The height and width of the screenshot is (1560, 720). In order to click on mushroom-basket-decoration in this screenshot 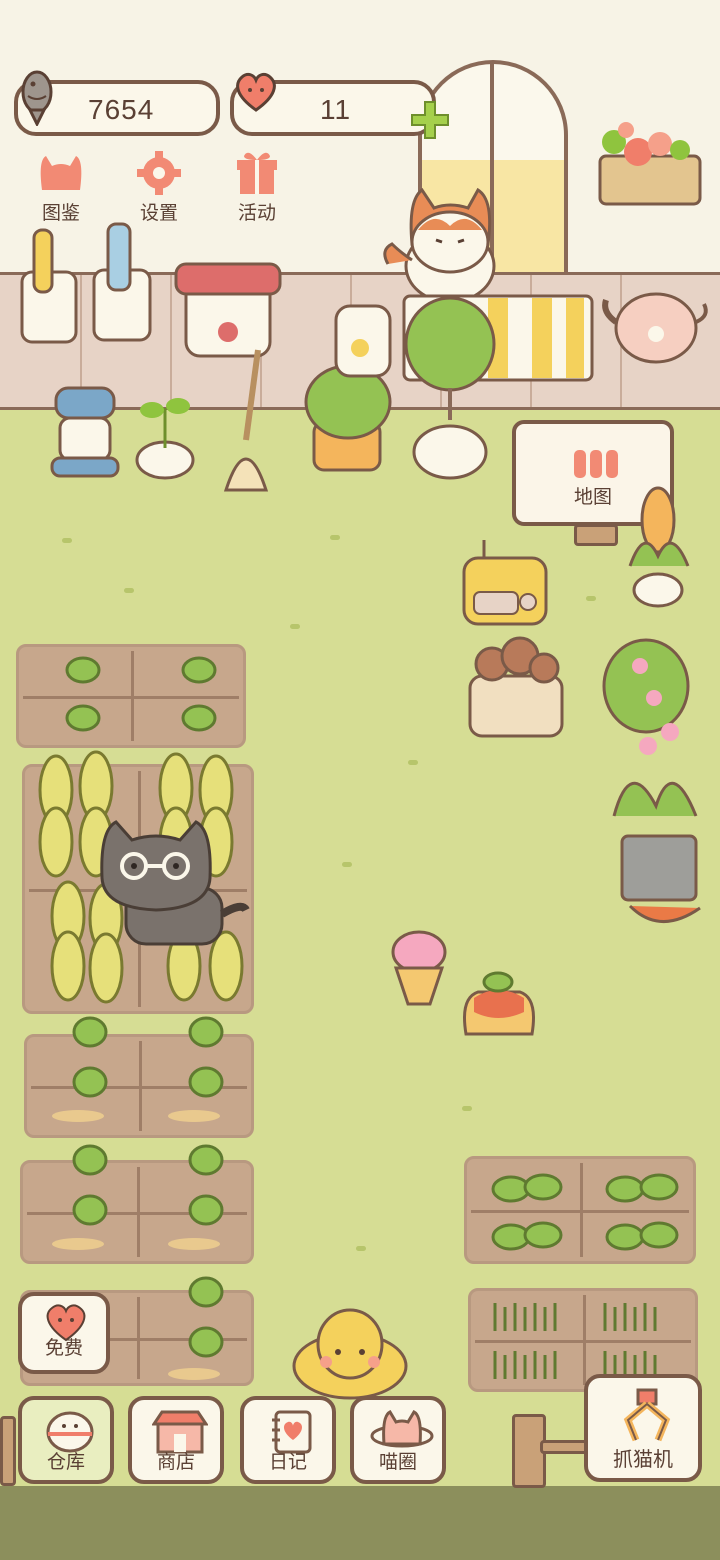, I will do `click(517, 685)`.